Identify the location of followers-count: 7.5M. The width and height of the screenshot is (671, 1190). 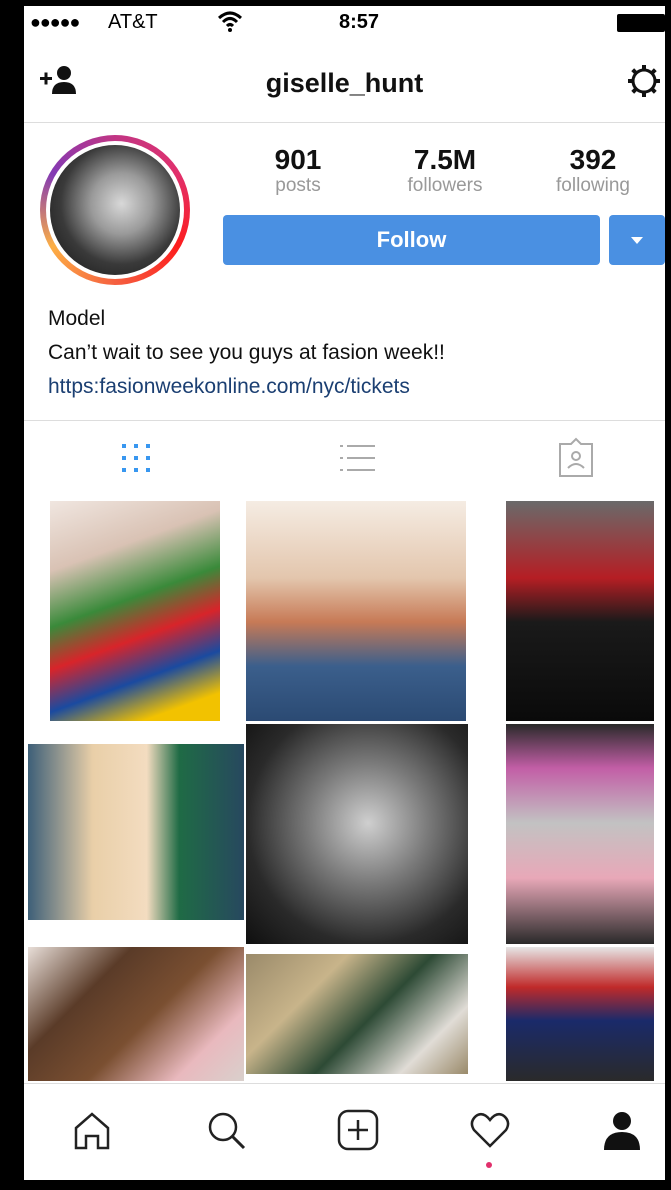
(445, 159).